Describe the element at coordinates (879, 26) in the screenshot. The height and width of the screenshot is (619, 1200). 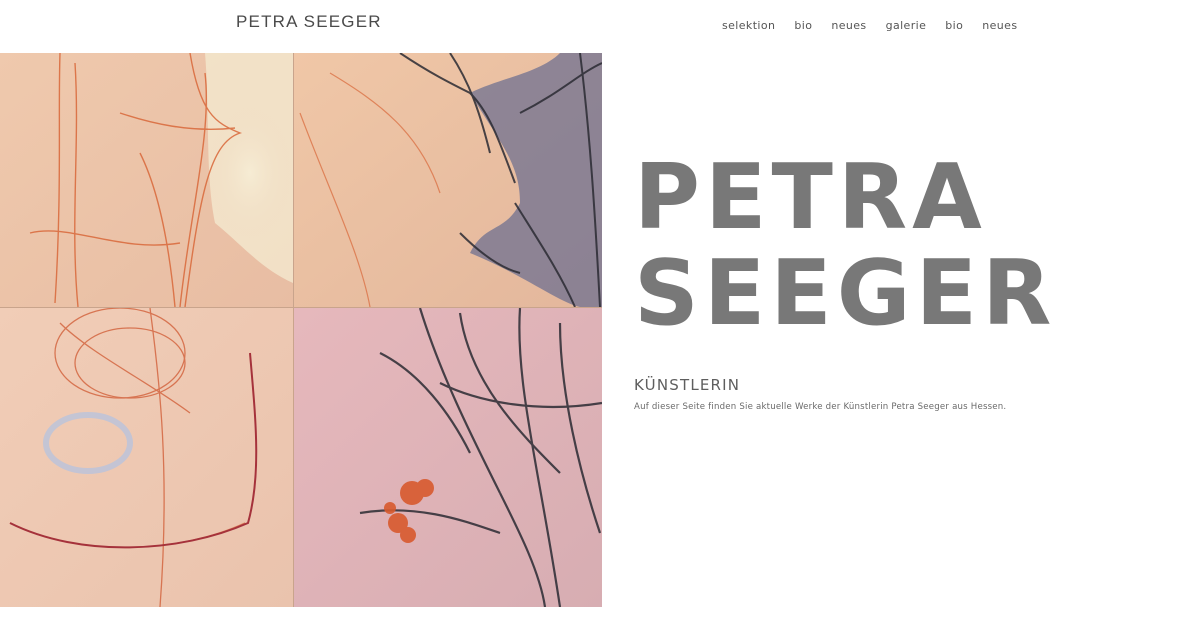
I see `main-navigation: selektion bio neues galerie bio neues` at that location.